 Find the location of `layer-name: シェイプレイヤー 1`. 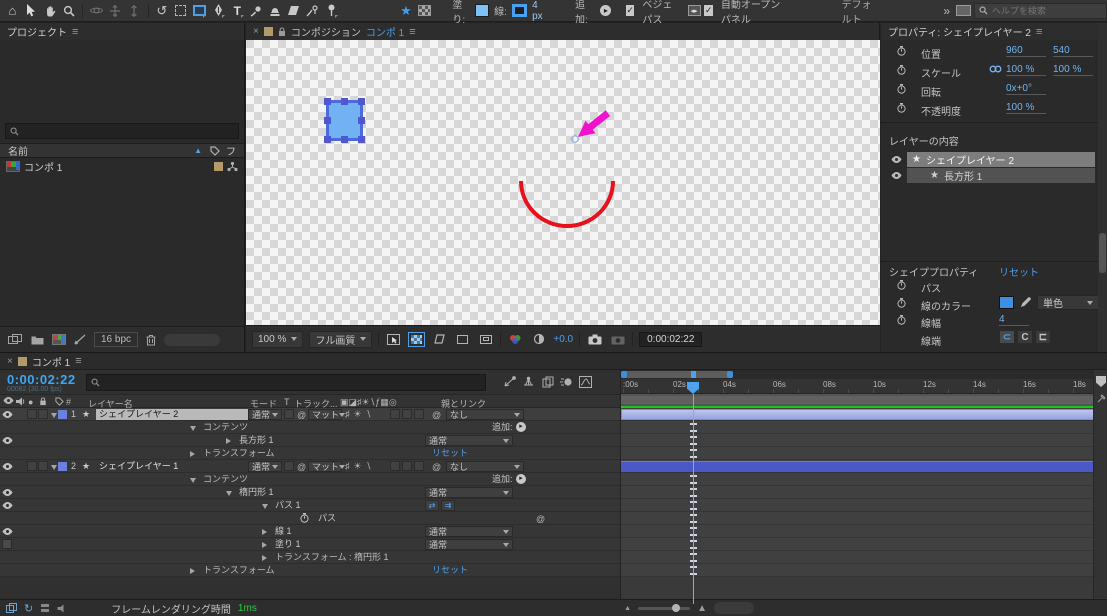

layer-name: シェイプレイヤー 1 is located at coordinates (138, 466).